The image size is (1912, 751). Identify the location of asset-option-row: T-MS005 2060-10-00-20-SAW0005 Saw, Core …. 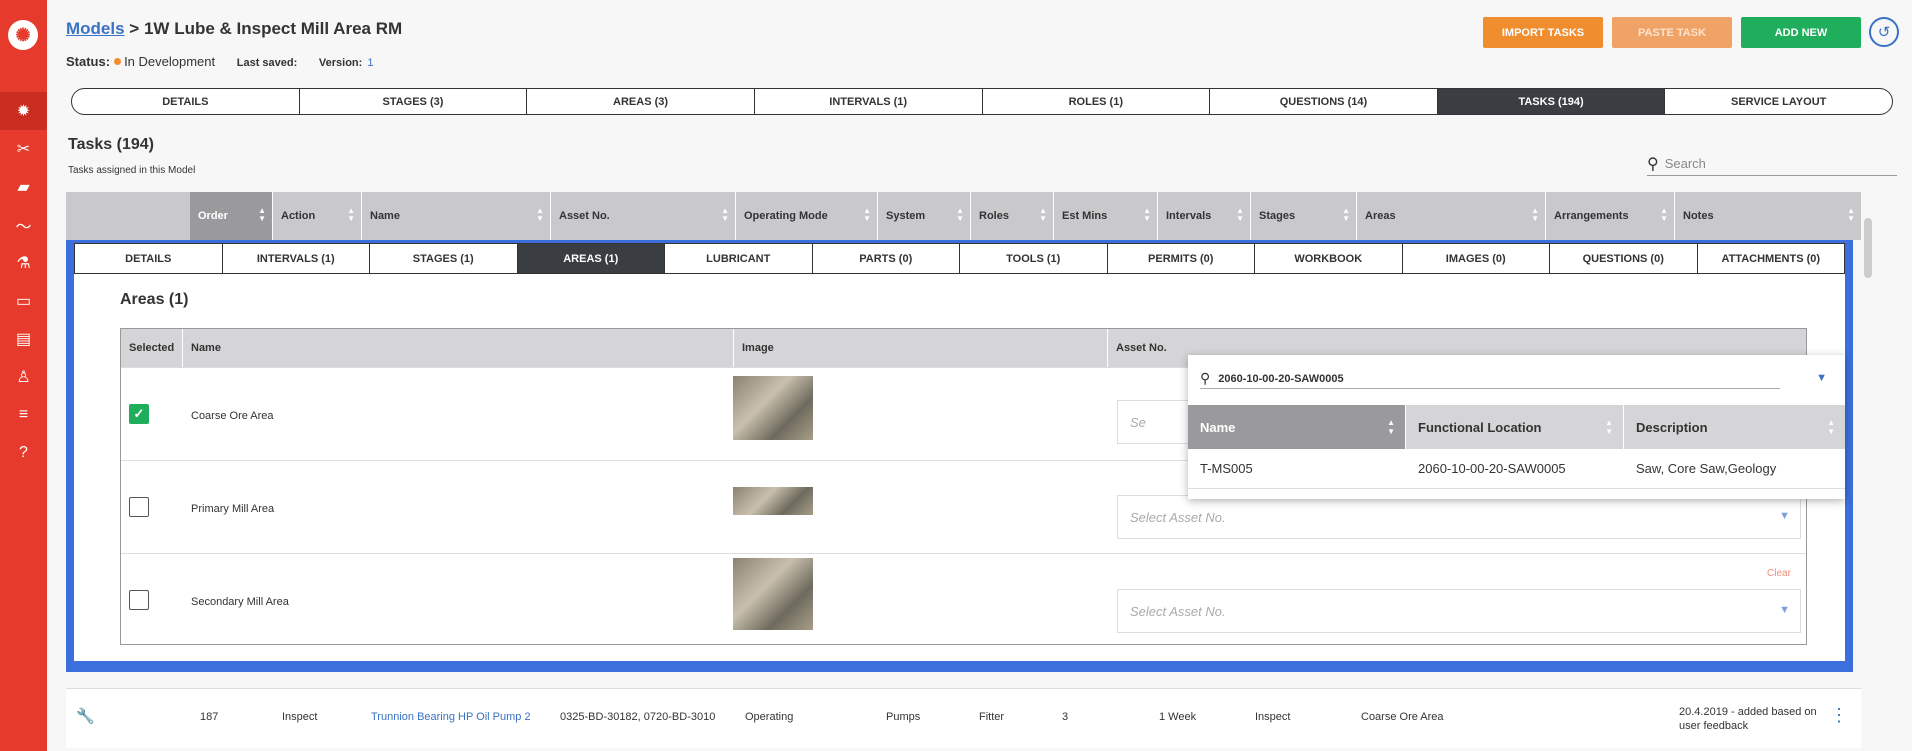
(1516, 469).